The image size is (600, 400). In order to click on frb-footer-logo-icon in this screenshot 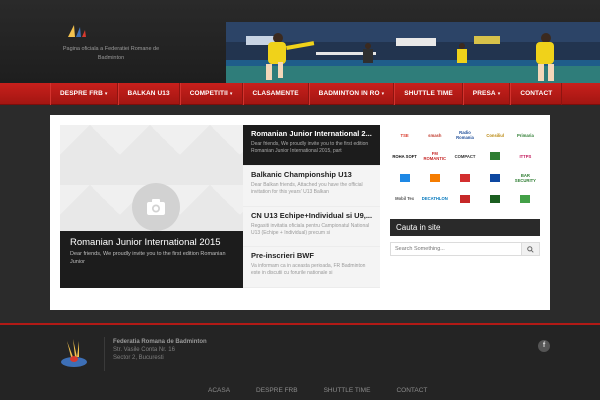, I will do `click(74, 354)`.